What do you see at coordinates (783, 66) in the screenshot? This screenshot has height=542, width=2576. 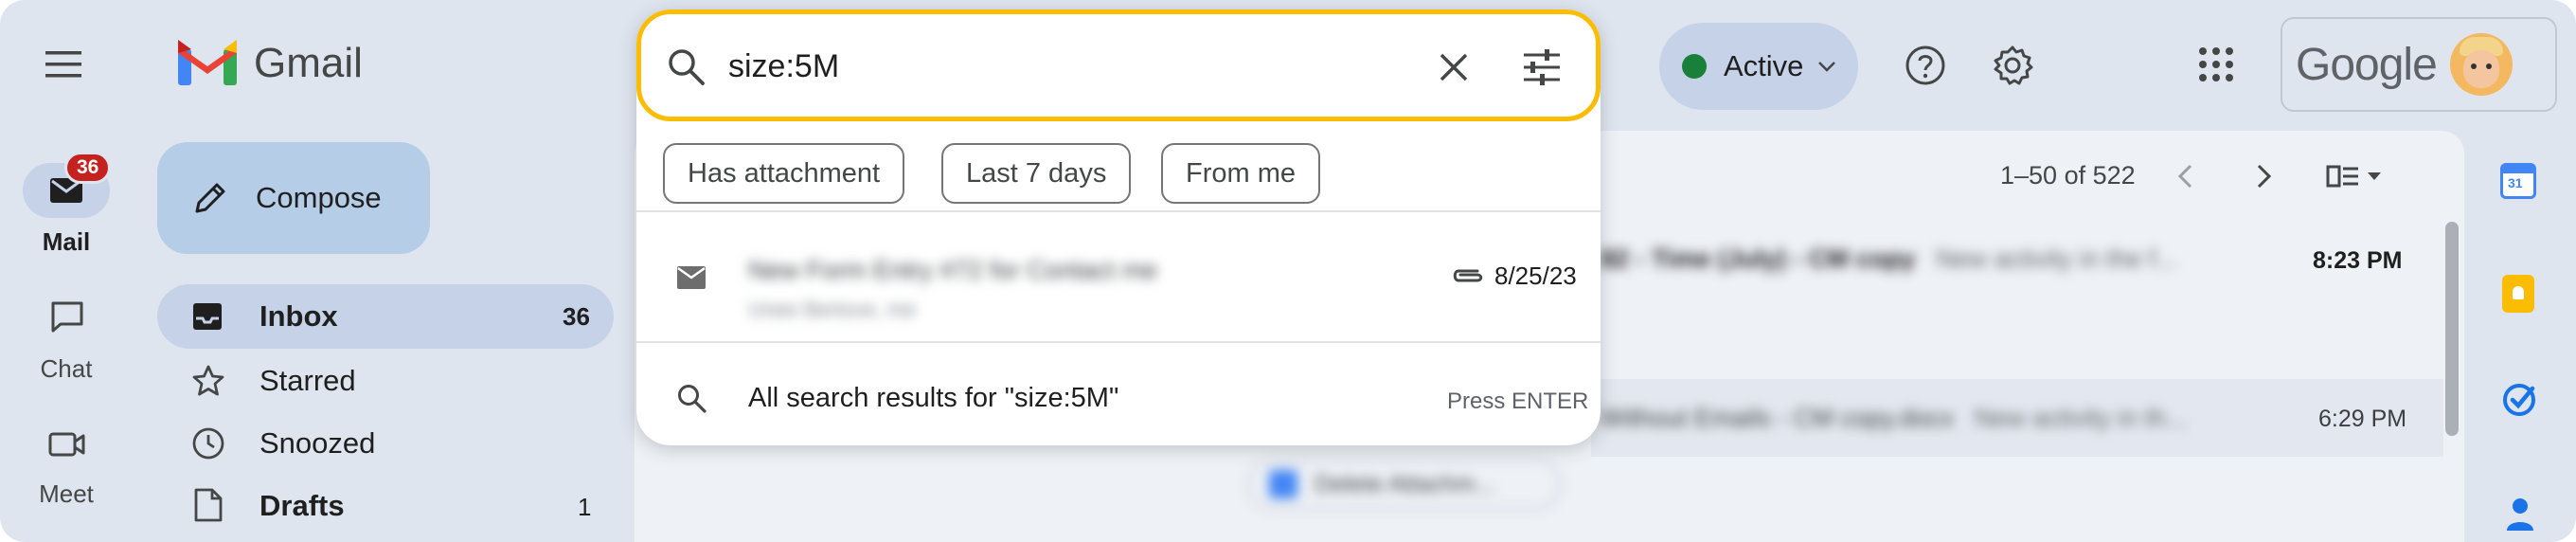 I see `search-input: size:5M` at bounding box center [783, 66].